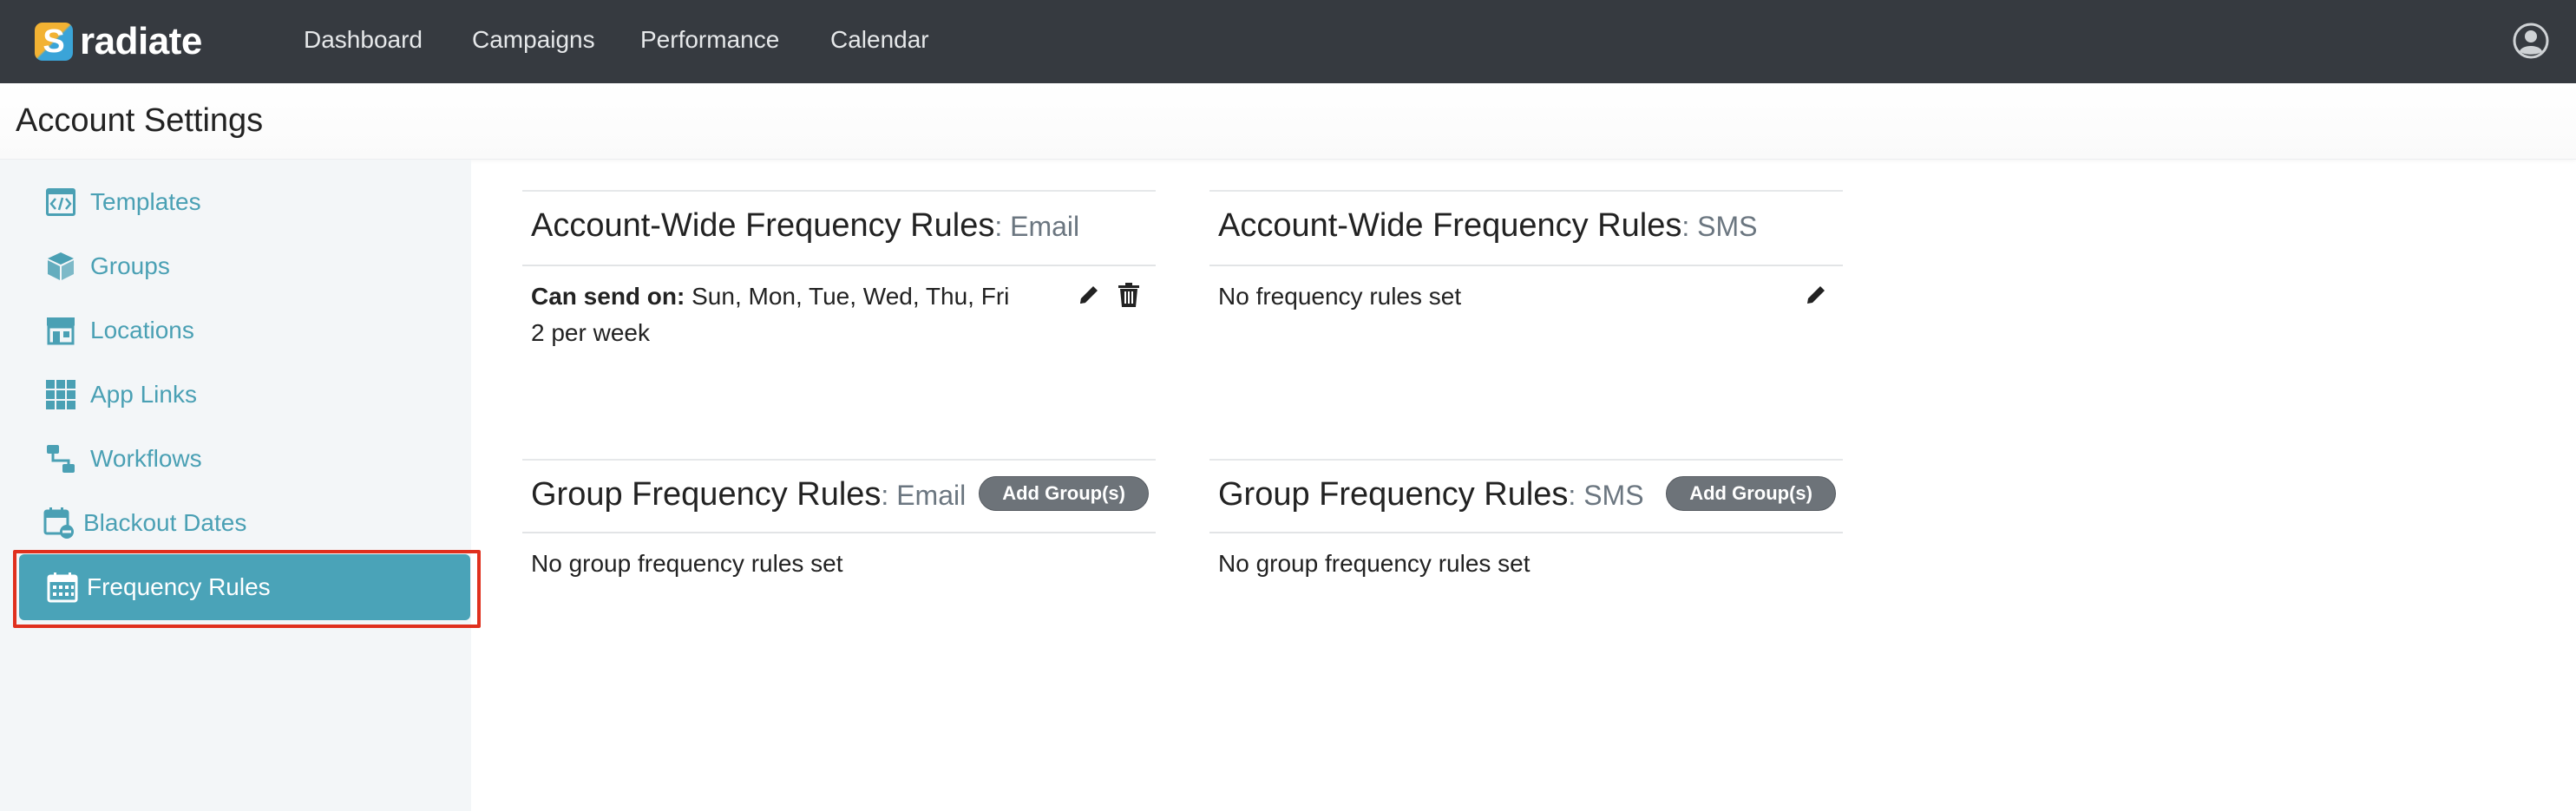 The height and width of the screenshot is (811, 2576). What do you see at coordinates (879, 40) in the screenshot?
I see `nav-calendar: Calendar` at bounding box center [879, 40].